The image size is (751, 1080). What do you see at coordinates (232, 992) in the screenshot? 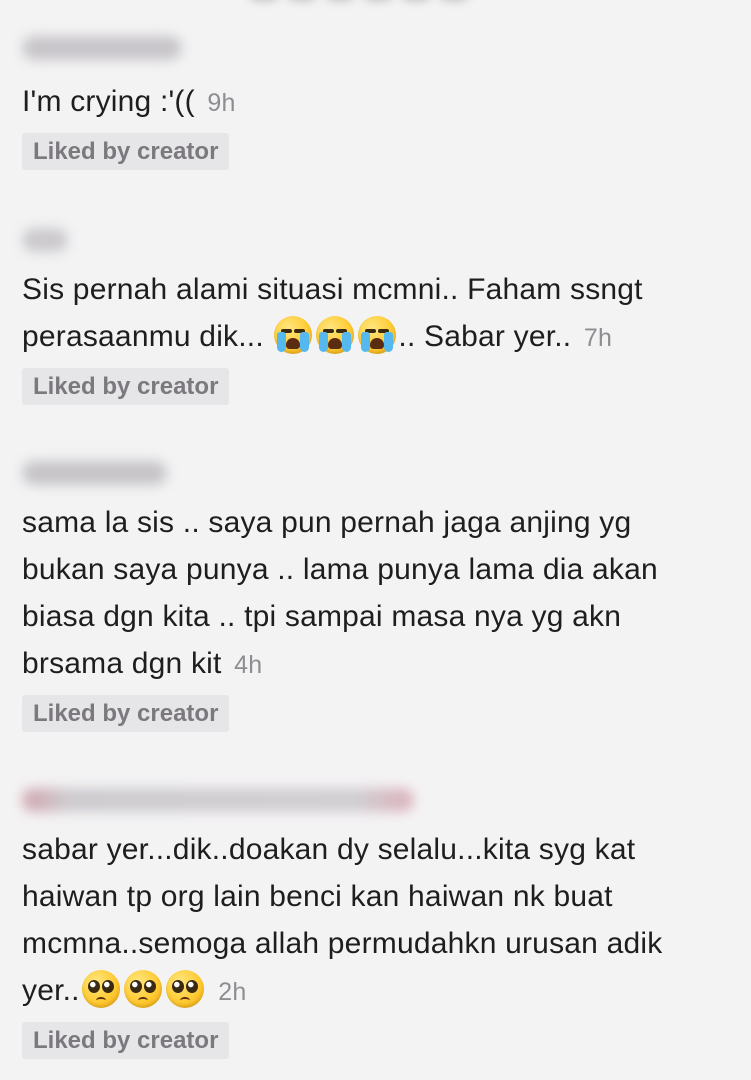
I see `comment-timestamp: 2h` at bounding box center [232, 992].